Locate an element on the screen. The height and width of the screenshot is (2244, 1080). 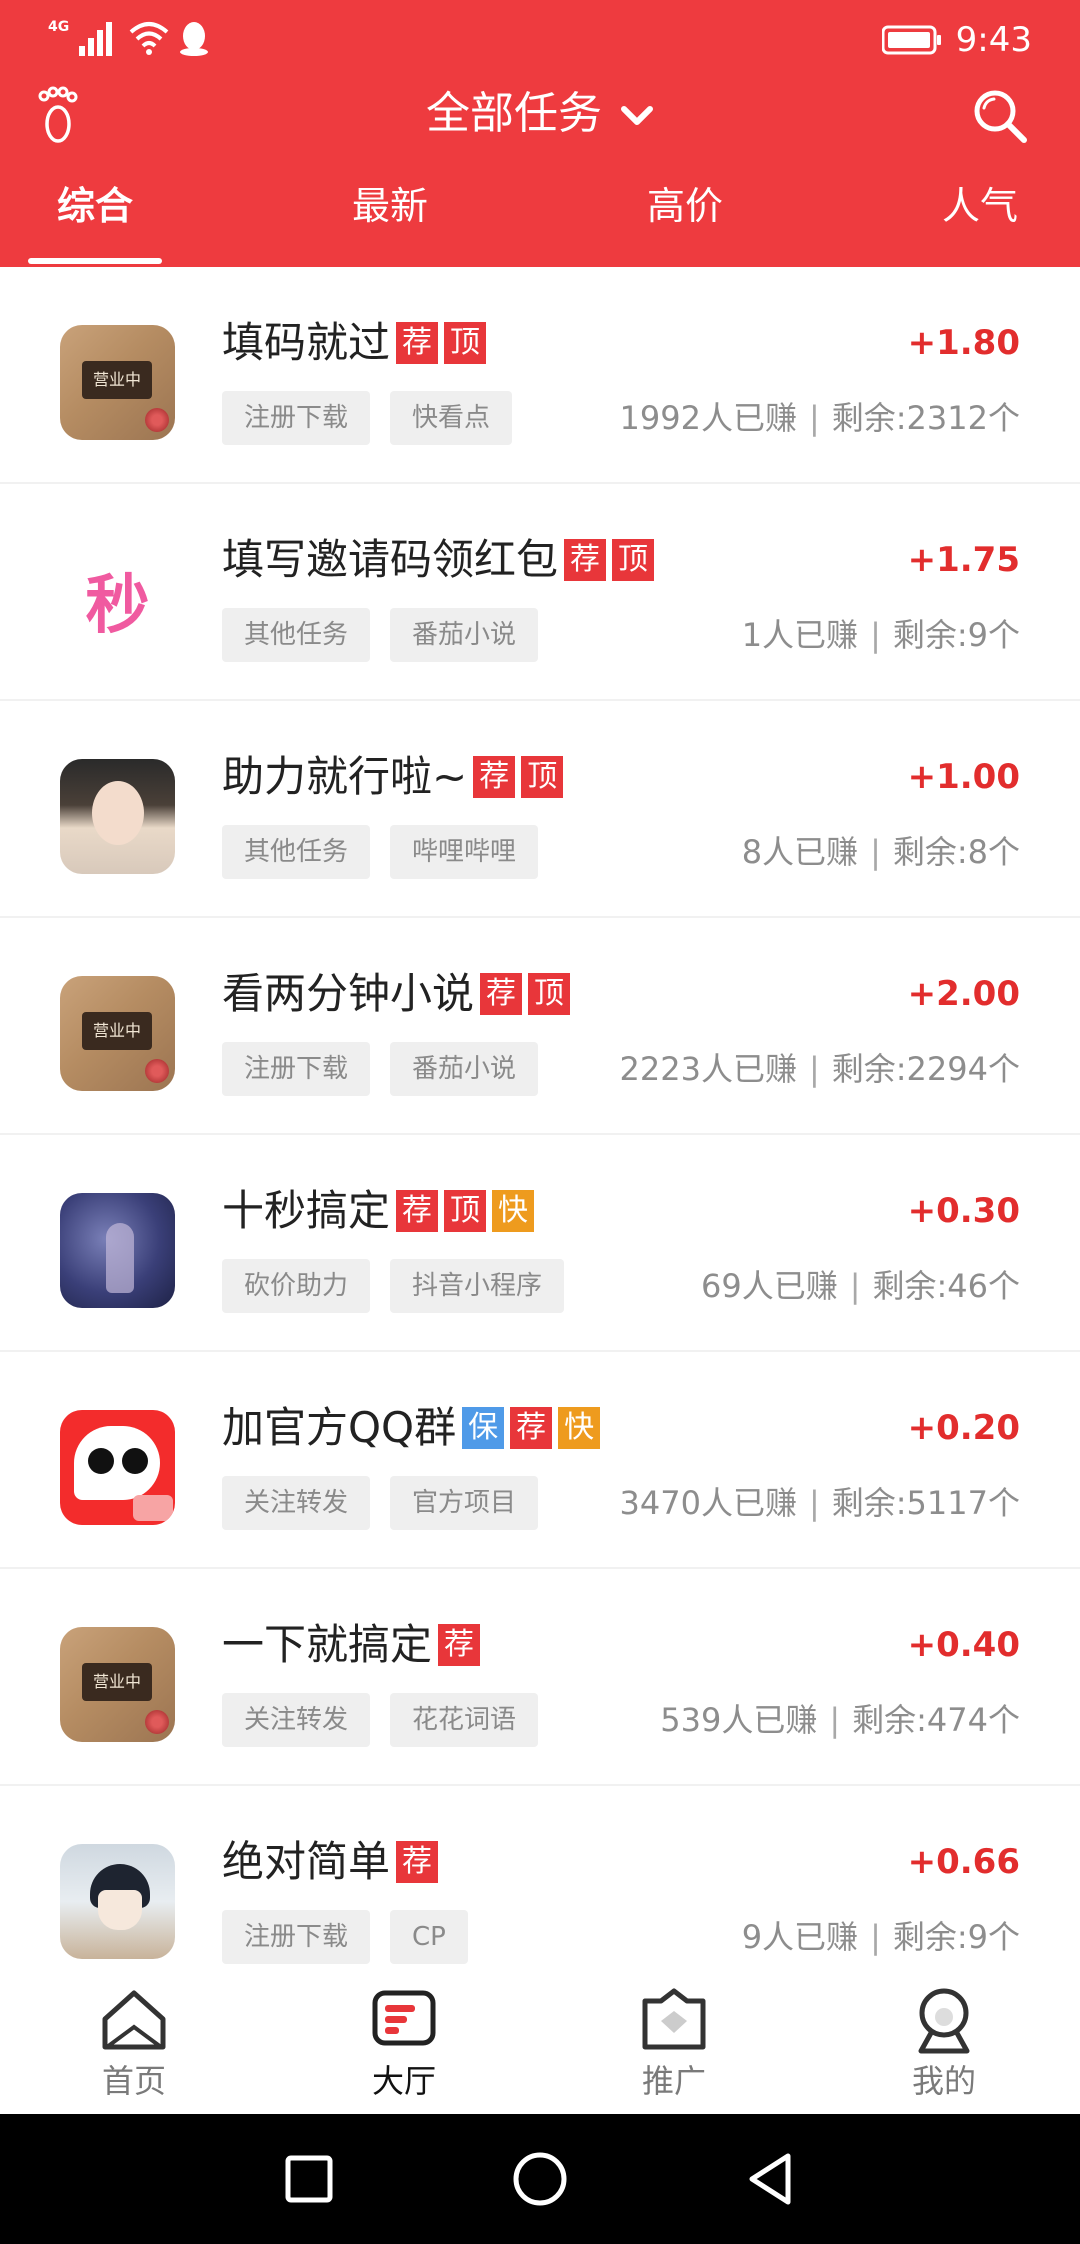
tab-bar: 综合 最新 高价 人气 is located at coordinates (540, 221).